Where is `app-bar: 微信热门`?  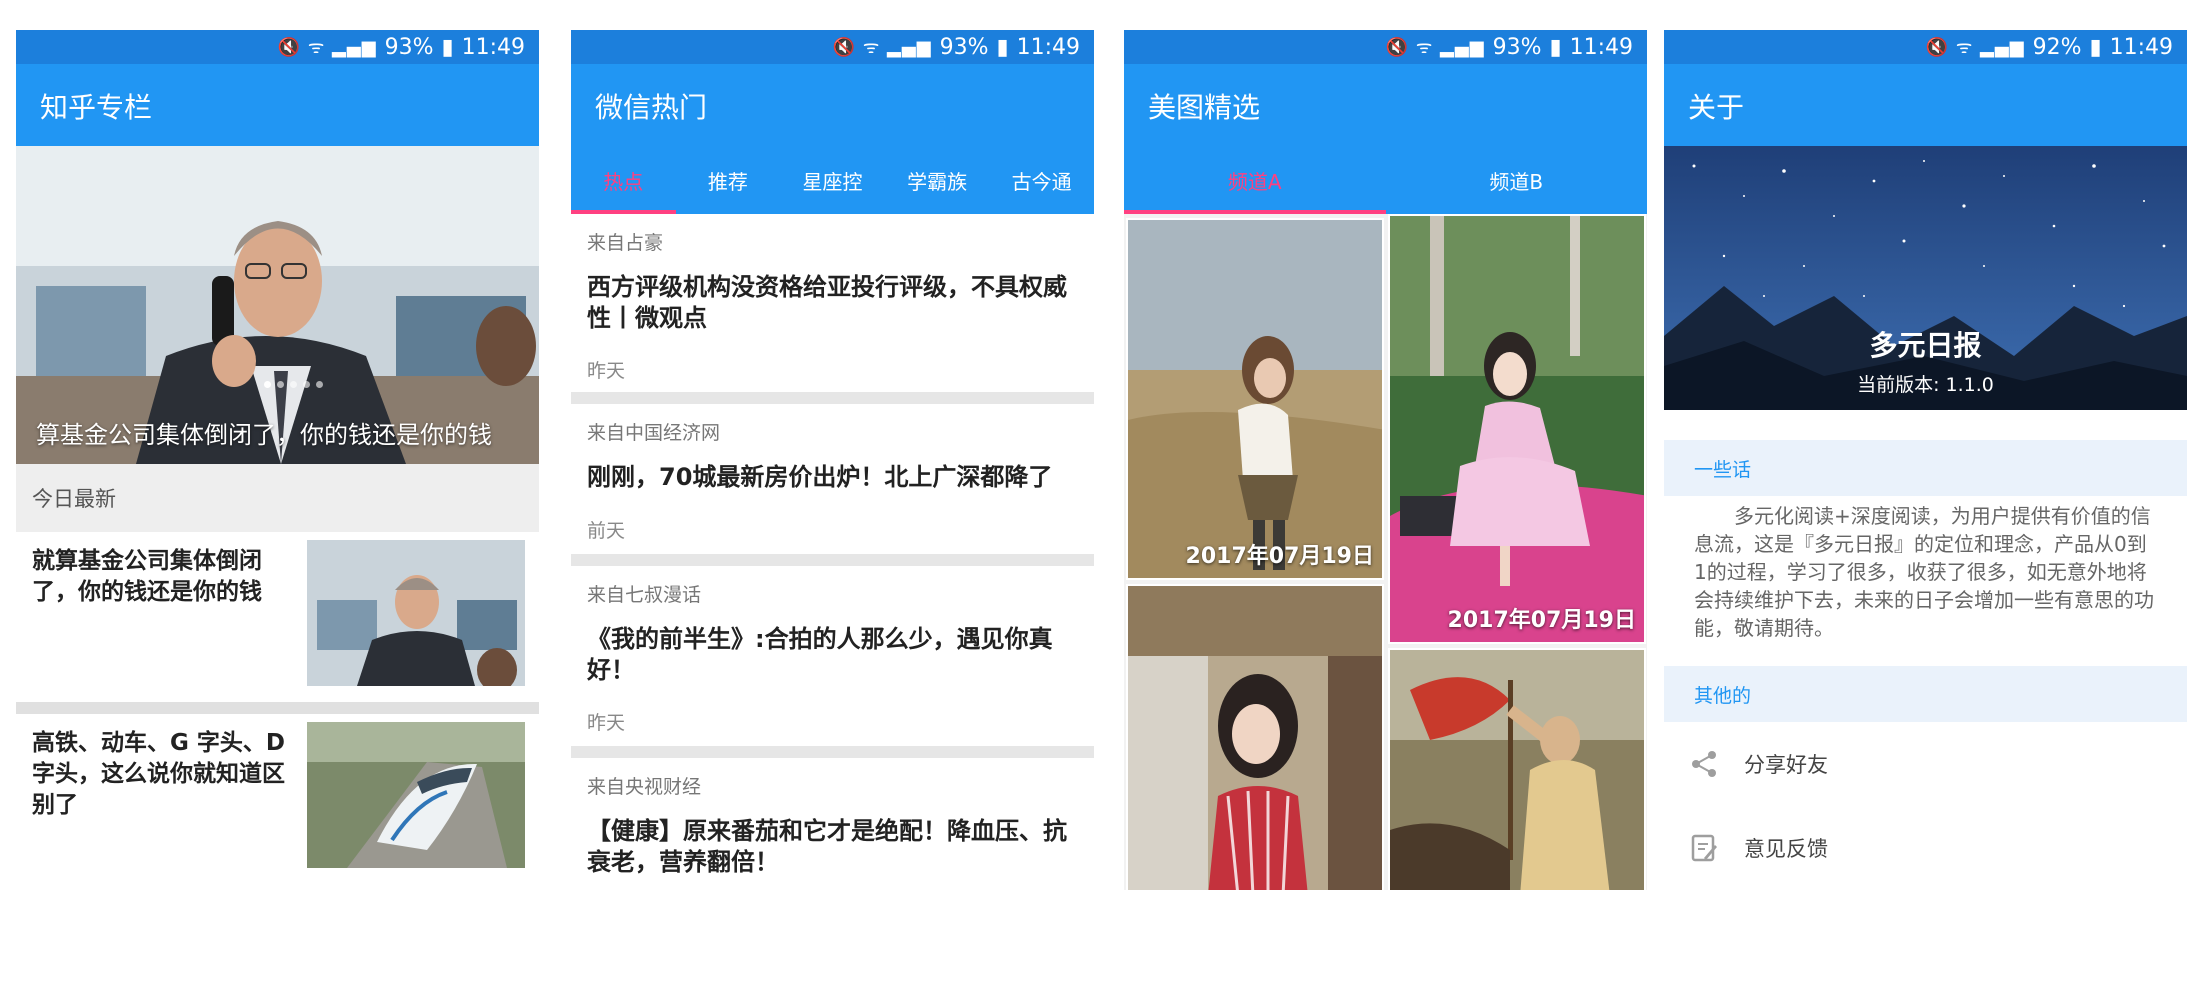
app-bar: 微信热门 is located at coordinates (832, 105).